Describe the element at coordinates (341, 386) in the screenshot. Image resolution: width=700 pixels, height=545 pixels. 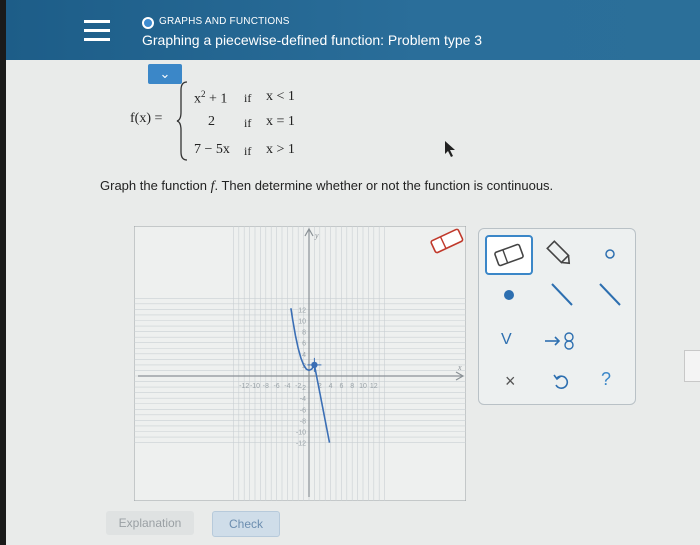
I see `x-tick-label: 6` at that location.